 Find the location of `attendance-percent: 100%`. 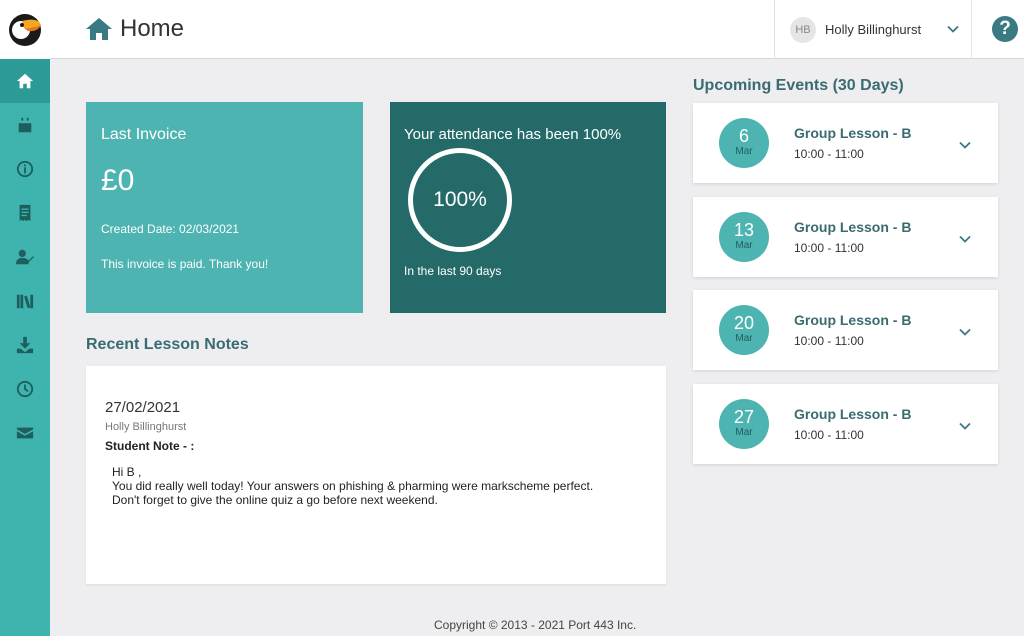

attendance-percent: 100% is located at coordinates (460, 199).